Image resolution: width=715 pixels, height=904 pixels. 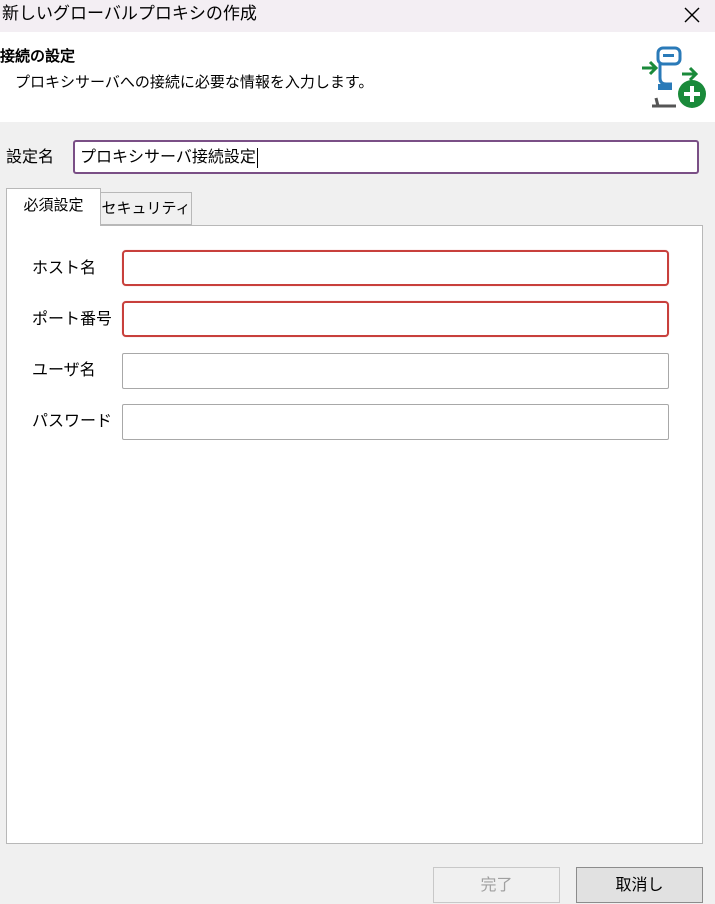 I want to click on page-heading: 接続の設定, so click(x=38, y=56).